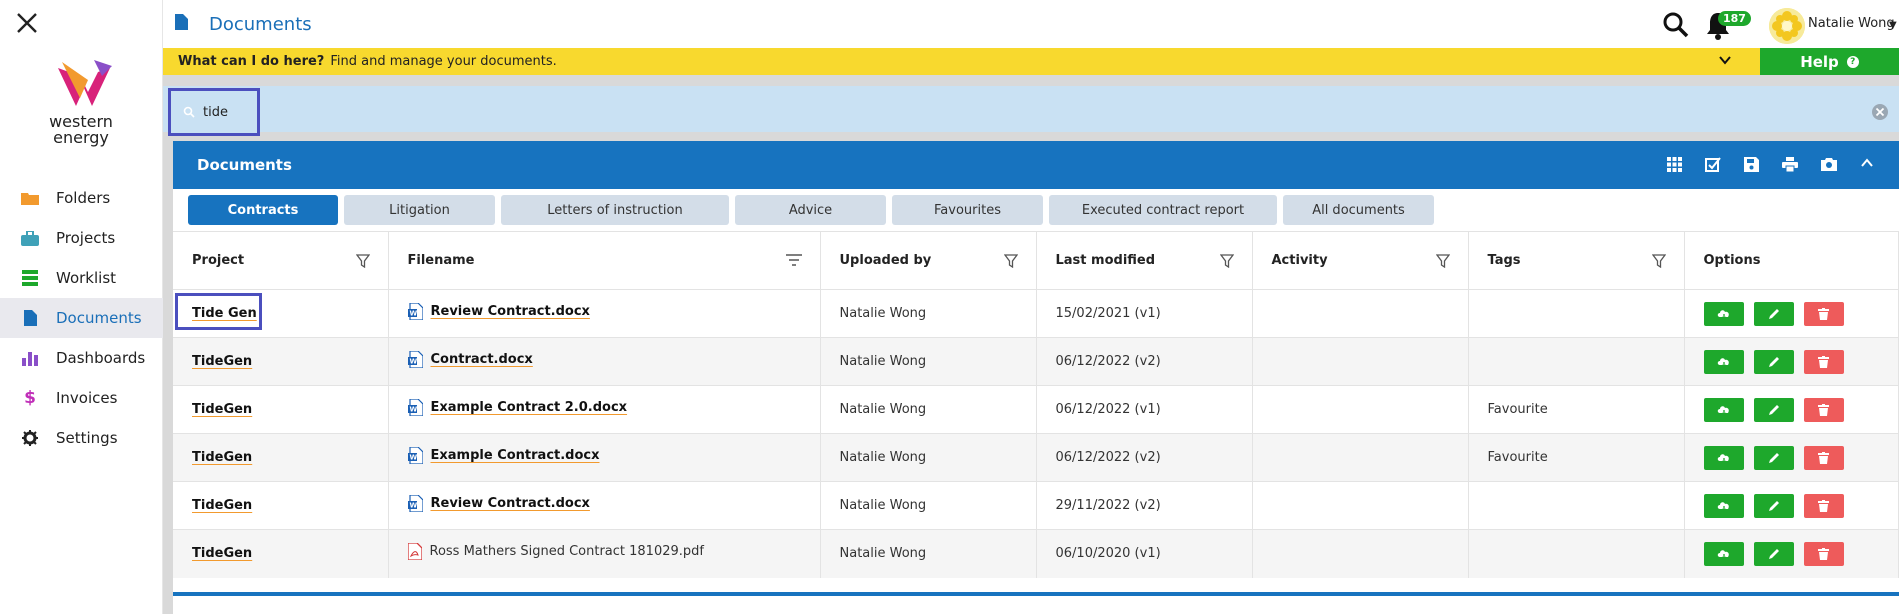 This screenshot has width=1899, height=614. I want to click on column-header-project: Project, so click(281, 260).